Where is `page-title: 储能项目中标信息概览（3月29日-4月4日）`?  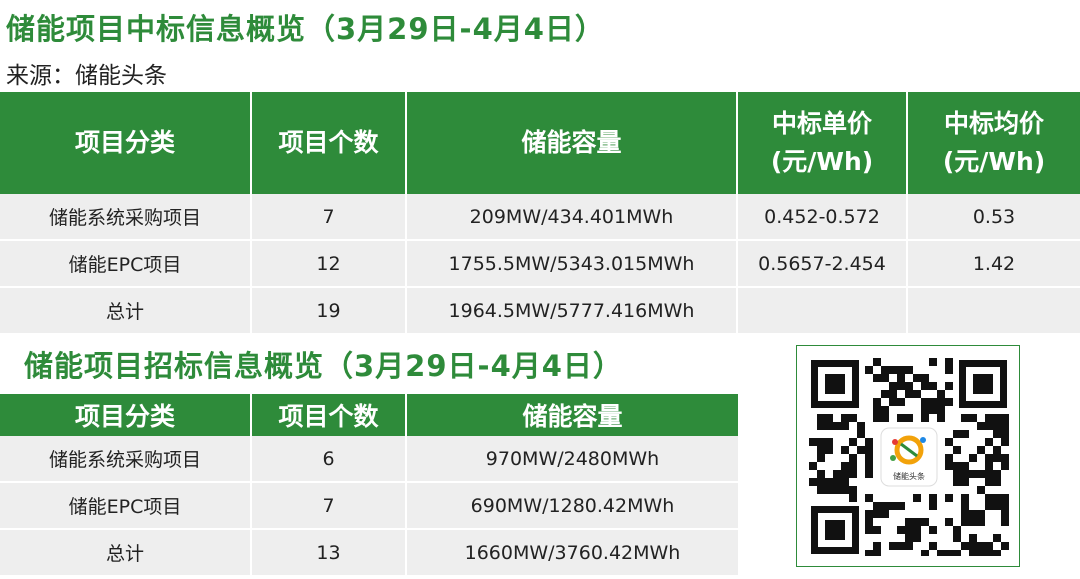
page-title: 储能项目中标信息概览（3月29日-4月4日） is located at coordinates (305, 29).